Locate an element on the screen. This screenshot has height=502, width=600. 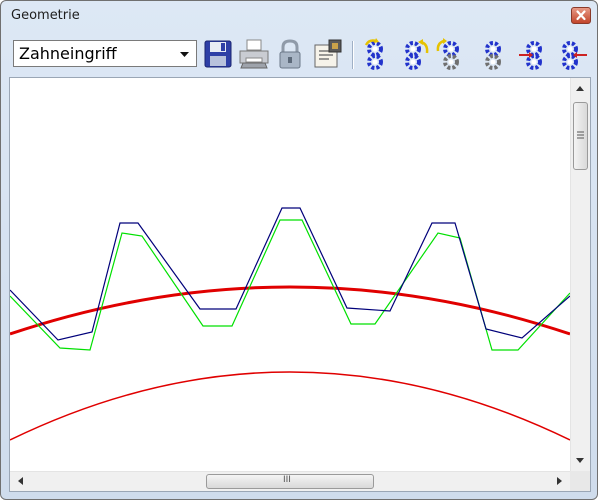
gear-rotate-left-button is located at coordinates (378, 54).